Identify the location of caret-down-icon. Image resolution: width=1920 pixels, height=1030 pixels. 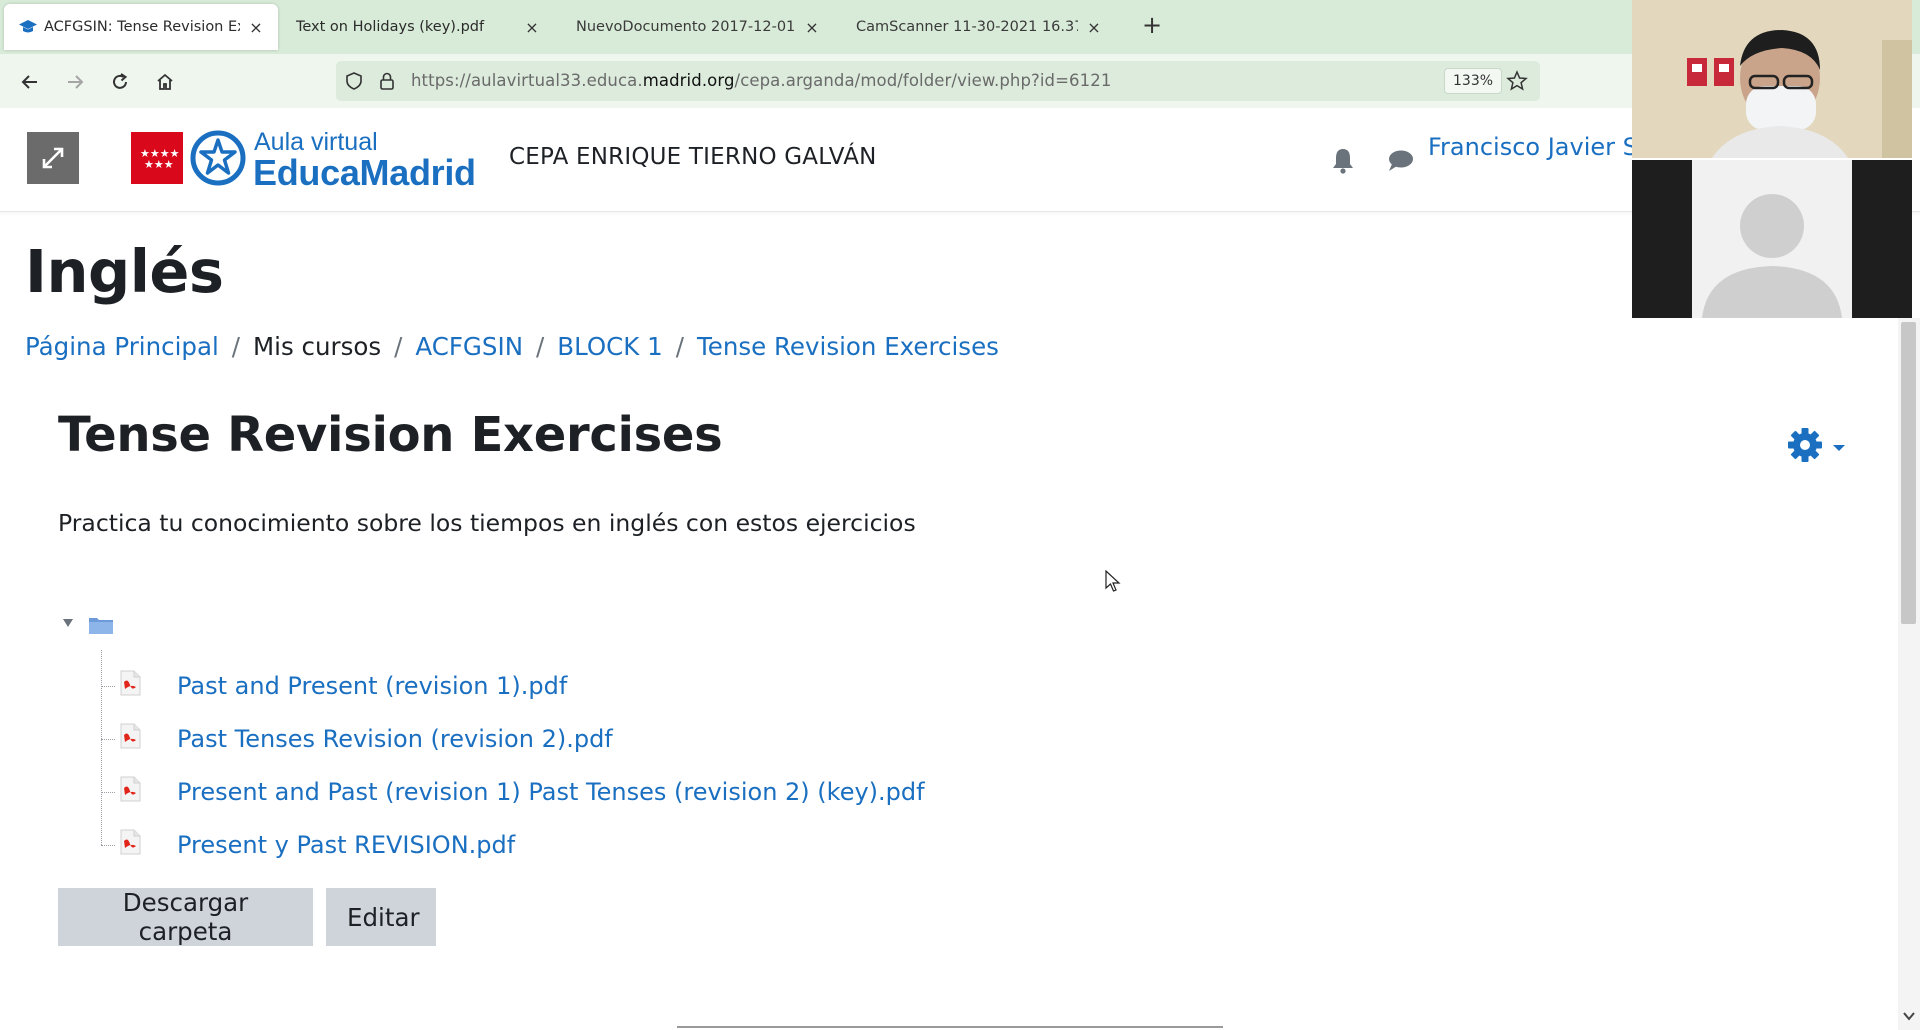
(1839, 448).